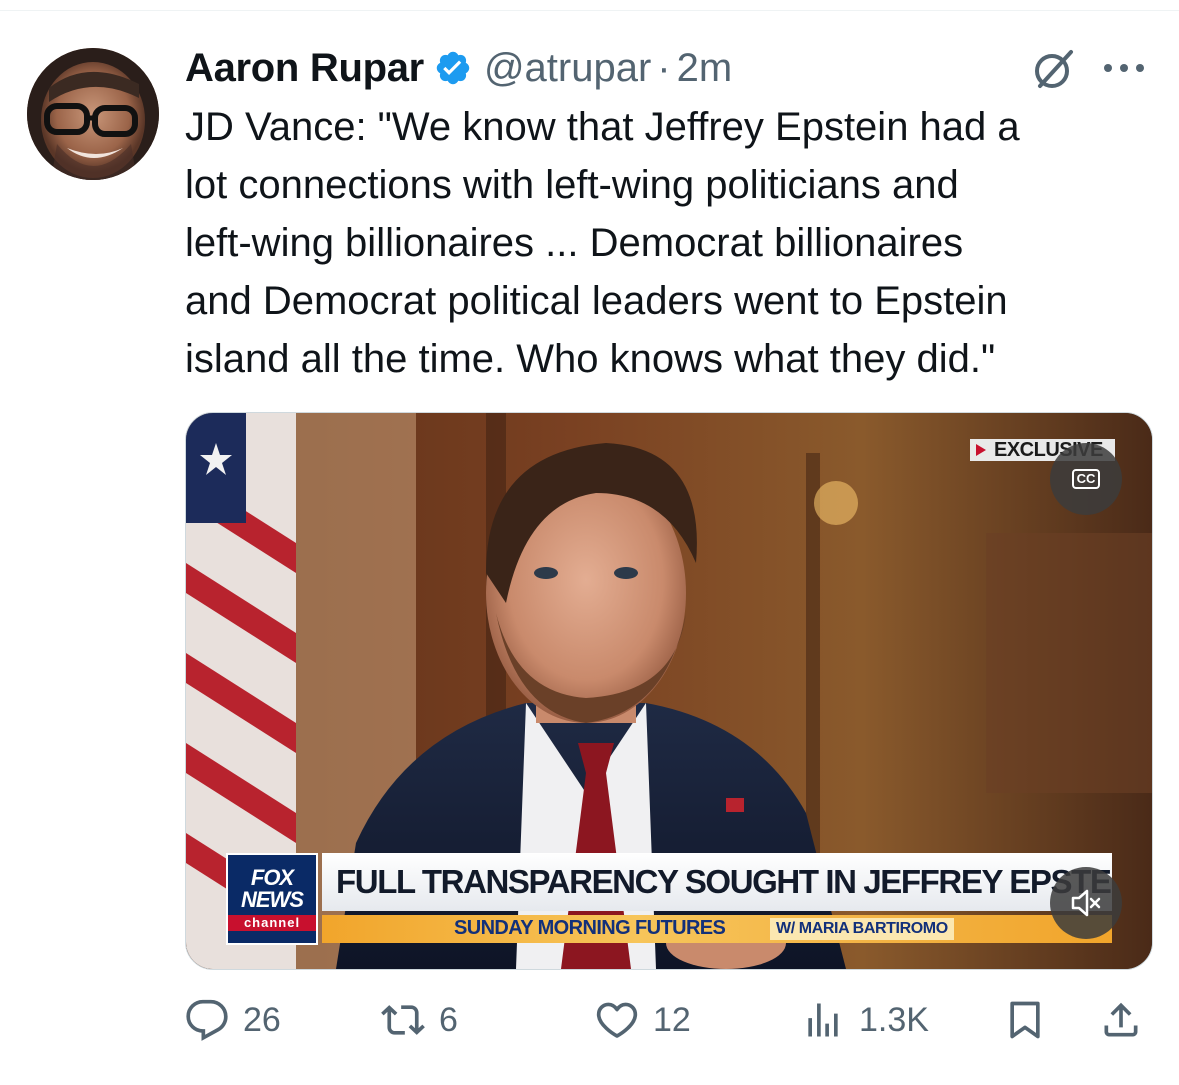 This screenshot has height=1085, width=1179. Describe the element at coordinates (207, 1020) in the screenshot. I see `reply-bubble-icon` at that location.